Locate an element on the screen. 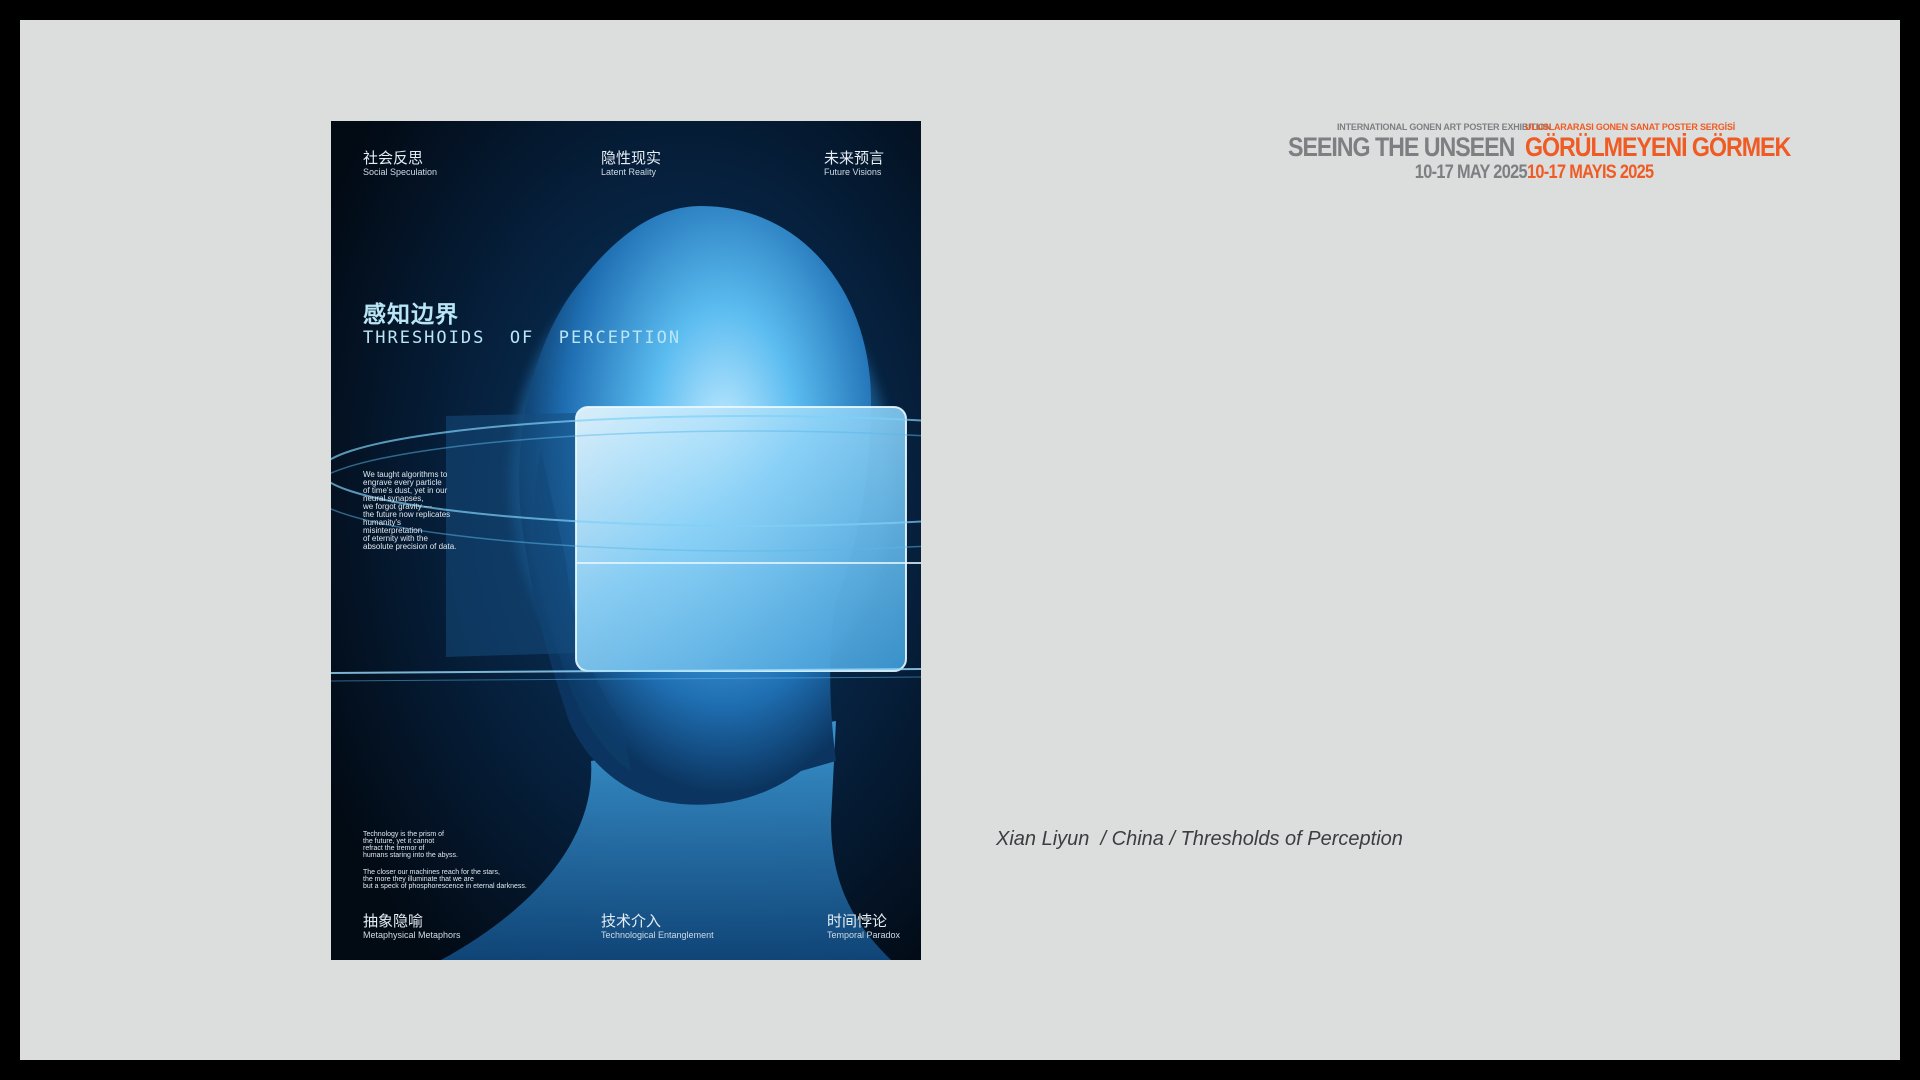  category-en: Social Speculation is located at coordinates (400, 172).